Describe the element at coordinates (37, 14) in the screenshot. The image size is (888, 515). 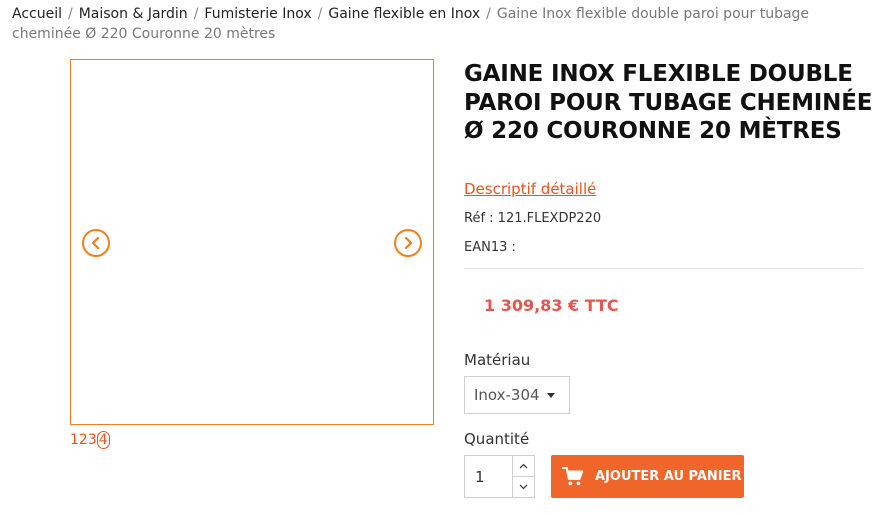
I see `breadcrumb-item-accueil: Accueil` at that location.